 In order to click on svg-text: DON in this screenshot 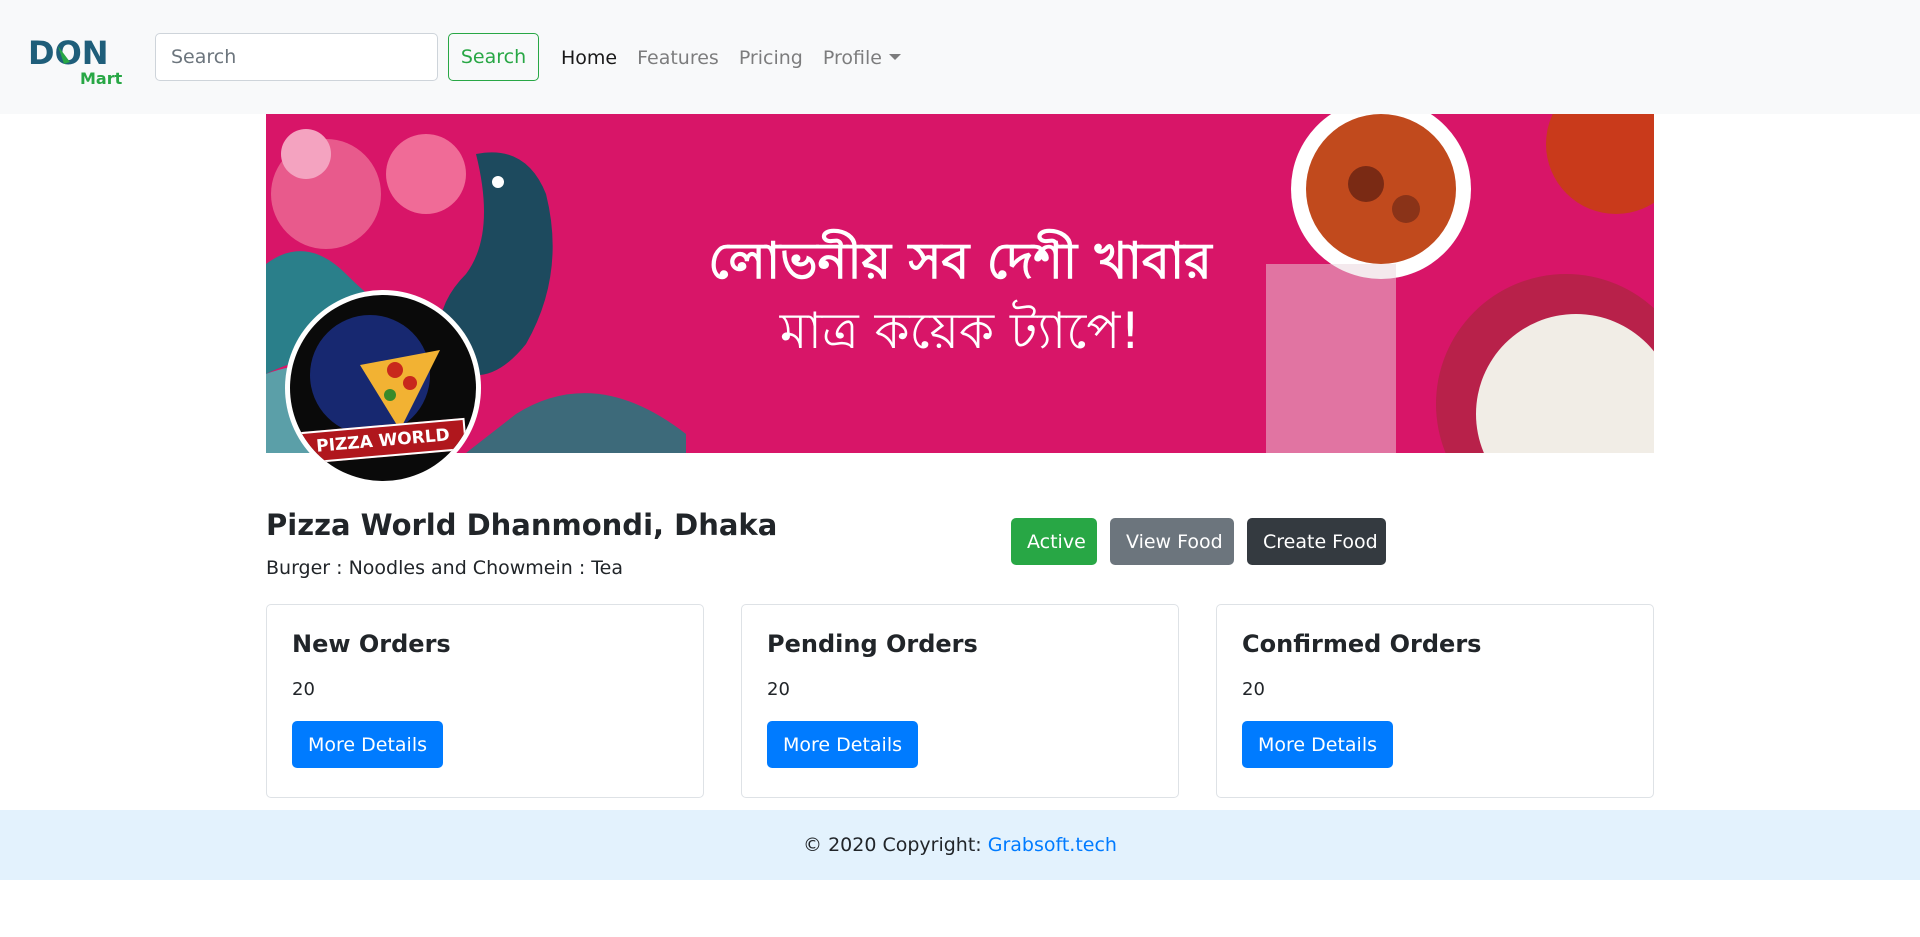, I will do `click(68, 53)`.